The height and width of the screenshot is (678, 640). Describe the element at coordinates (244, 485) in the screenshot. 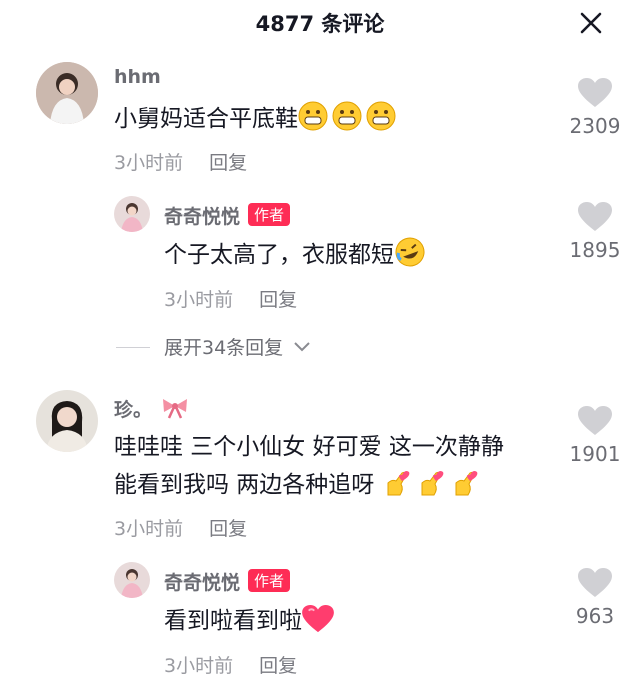

I see `comment-text-line: 能看到我吗 两边各种追呀` at that location.